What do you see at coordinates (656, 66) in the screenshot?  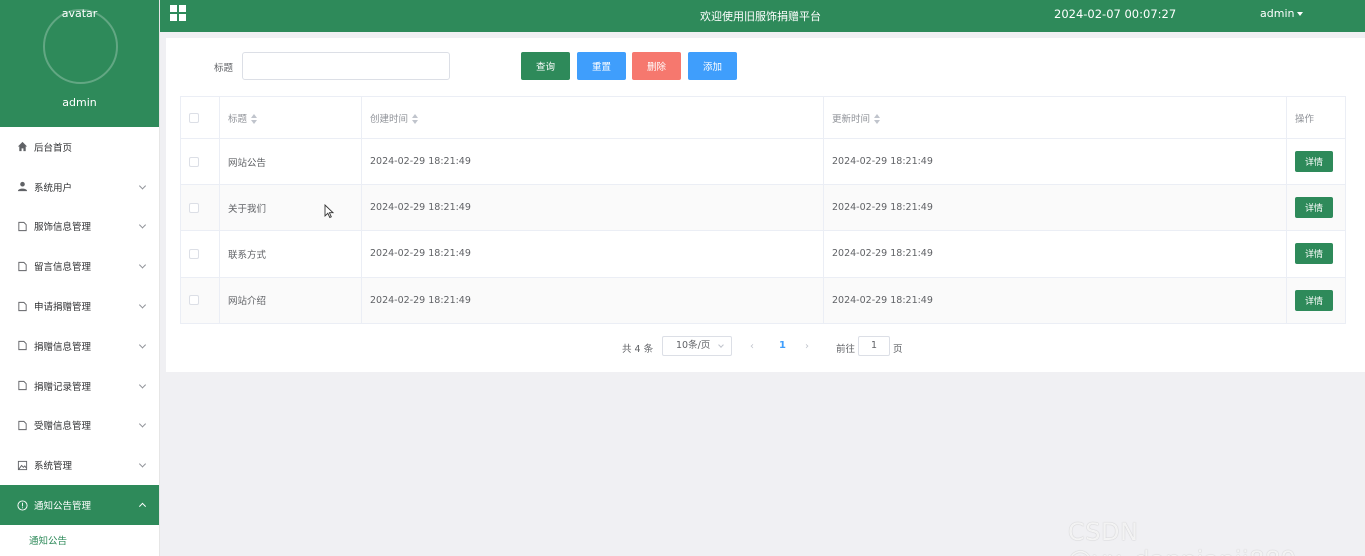 I see `delete-button: 删除` at bounding box center [656, 66].